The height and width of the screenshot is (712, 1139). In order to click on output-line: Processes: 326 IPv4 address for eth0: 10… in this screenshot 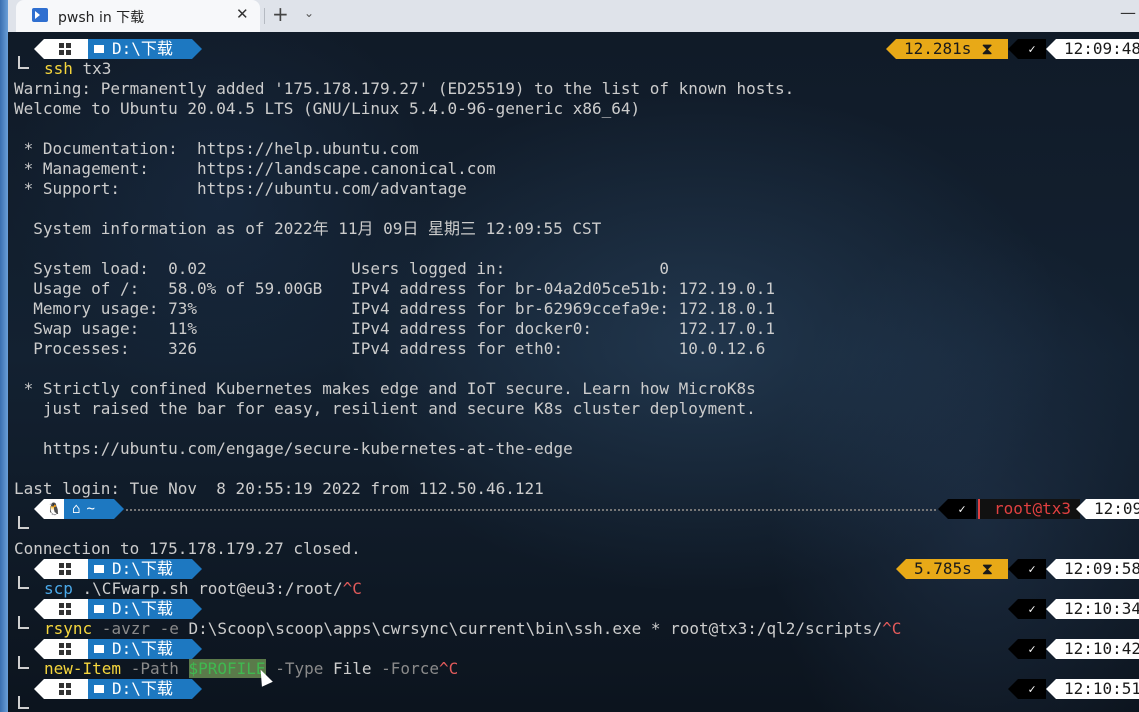, I will do `click(390, 348)`.